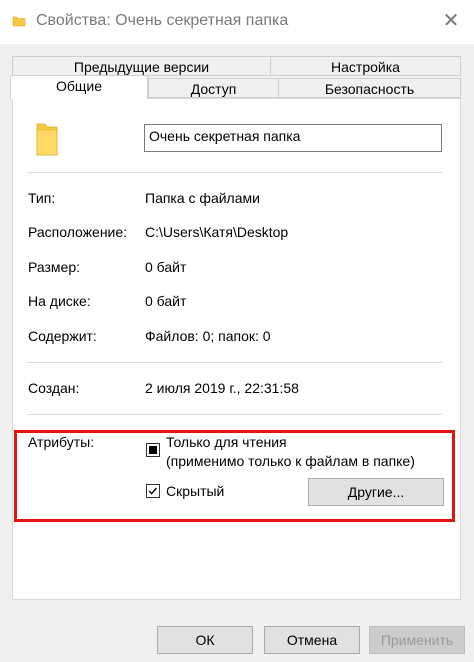  What do you see at coordinates (166, 301) in the screenshot?
I see `size-on-disk-value: 0 байт` at bounding box center [166, 301].